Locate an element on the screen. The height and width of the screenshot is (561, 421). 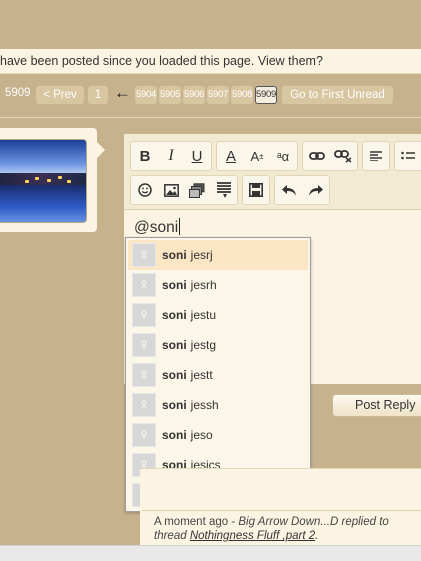
thread-link: Nothingness Fluff ,part 2 is located at coordinates (252, 536).